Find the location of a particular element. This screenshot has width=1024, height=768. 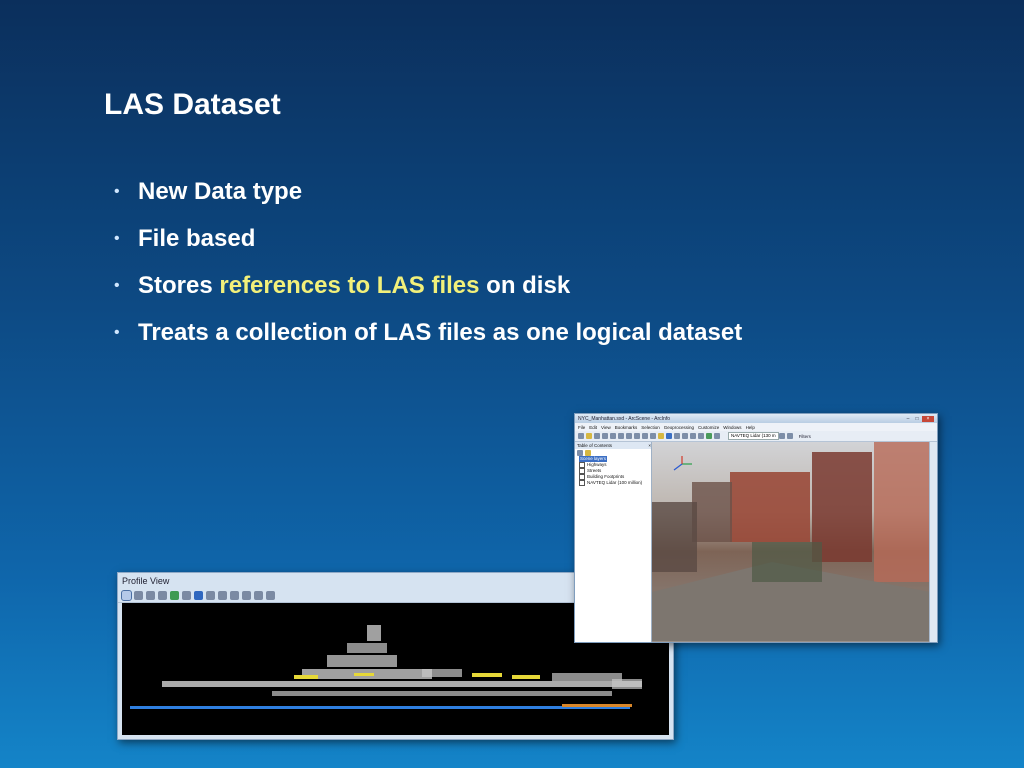

toc-item: NAVTEQ Lidar (100 million) is located at coordinates (613, 483).